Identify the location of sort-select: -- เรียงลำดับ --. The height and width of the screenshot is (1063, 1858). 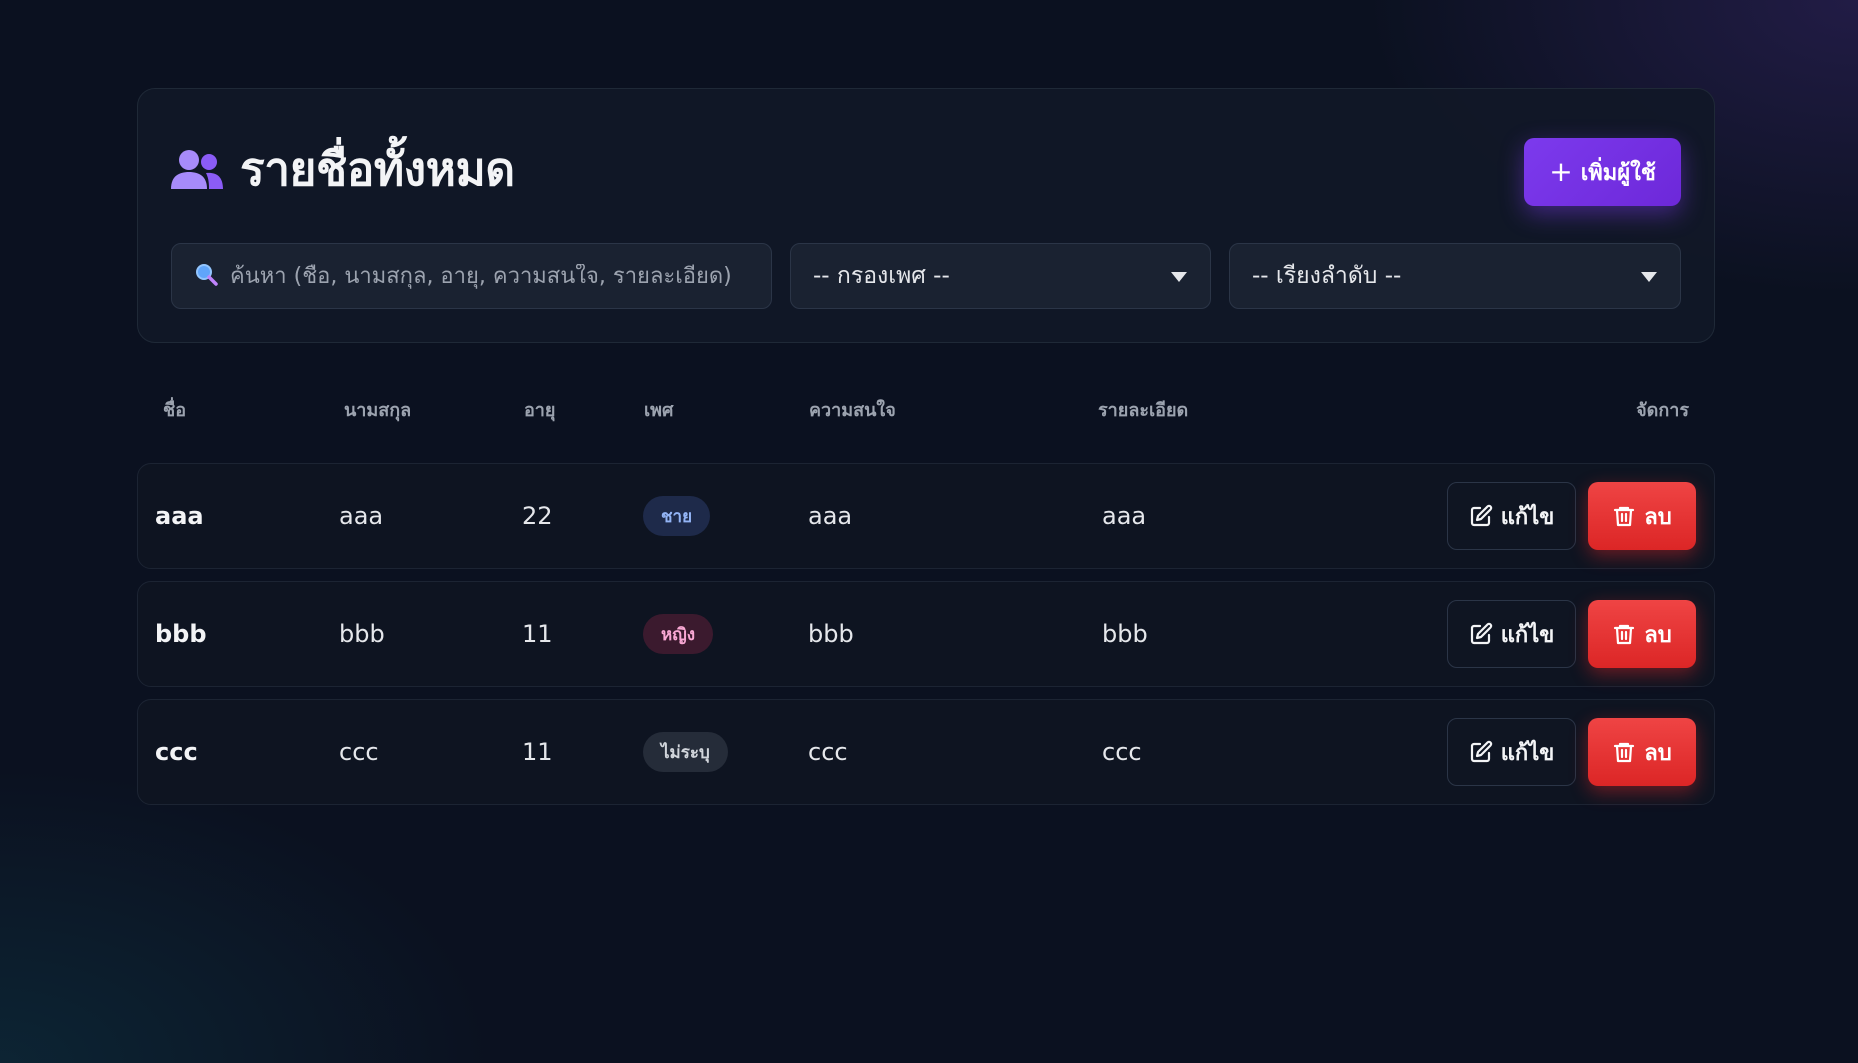
(1455, 276).